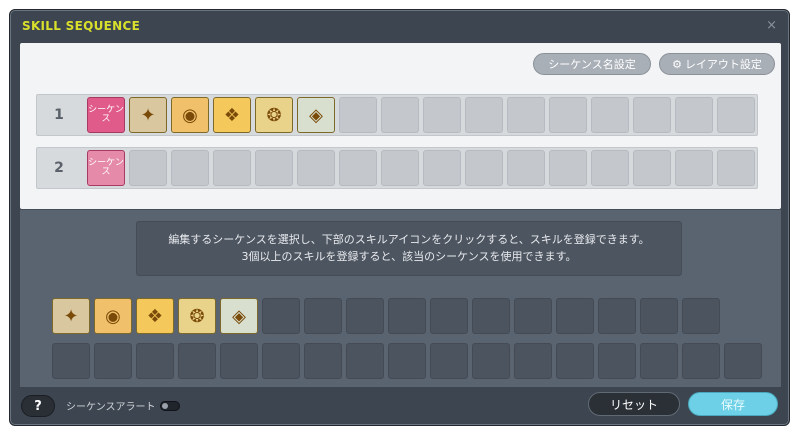 The image size is (800, 435). I want to click on sequence-alert-label: シーケンスアラート, so click(111, 407).